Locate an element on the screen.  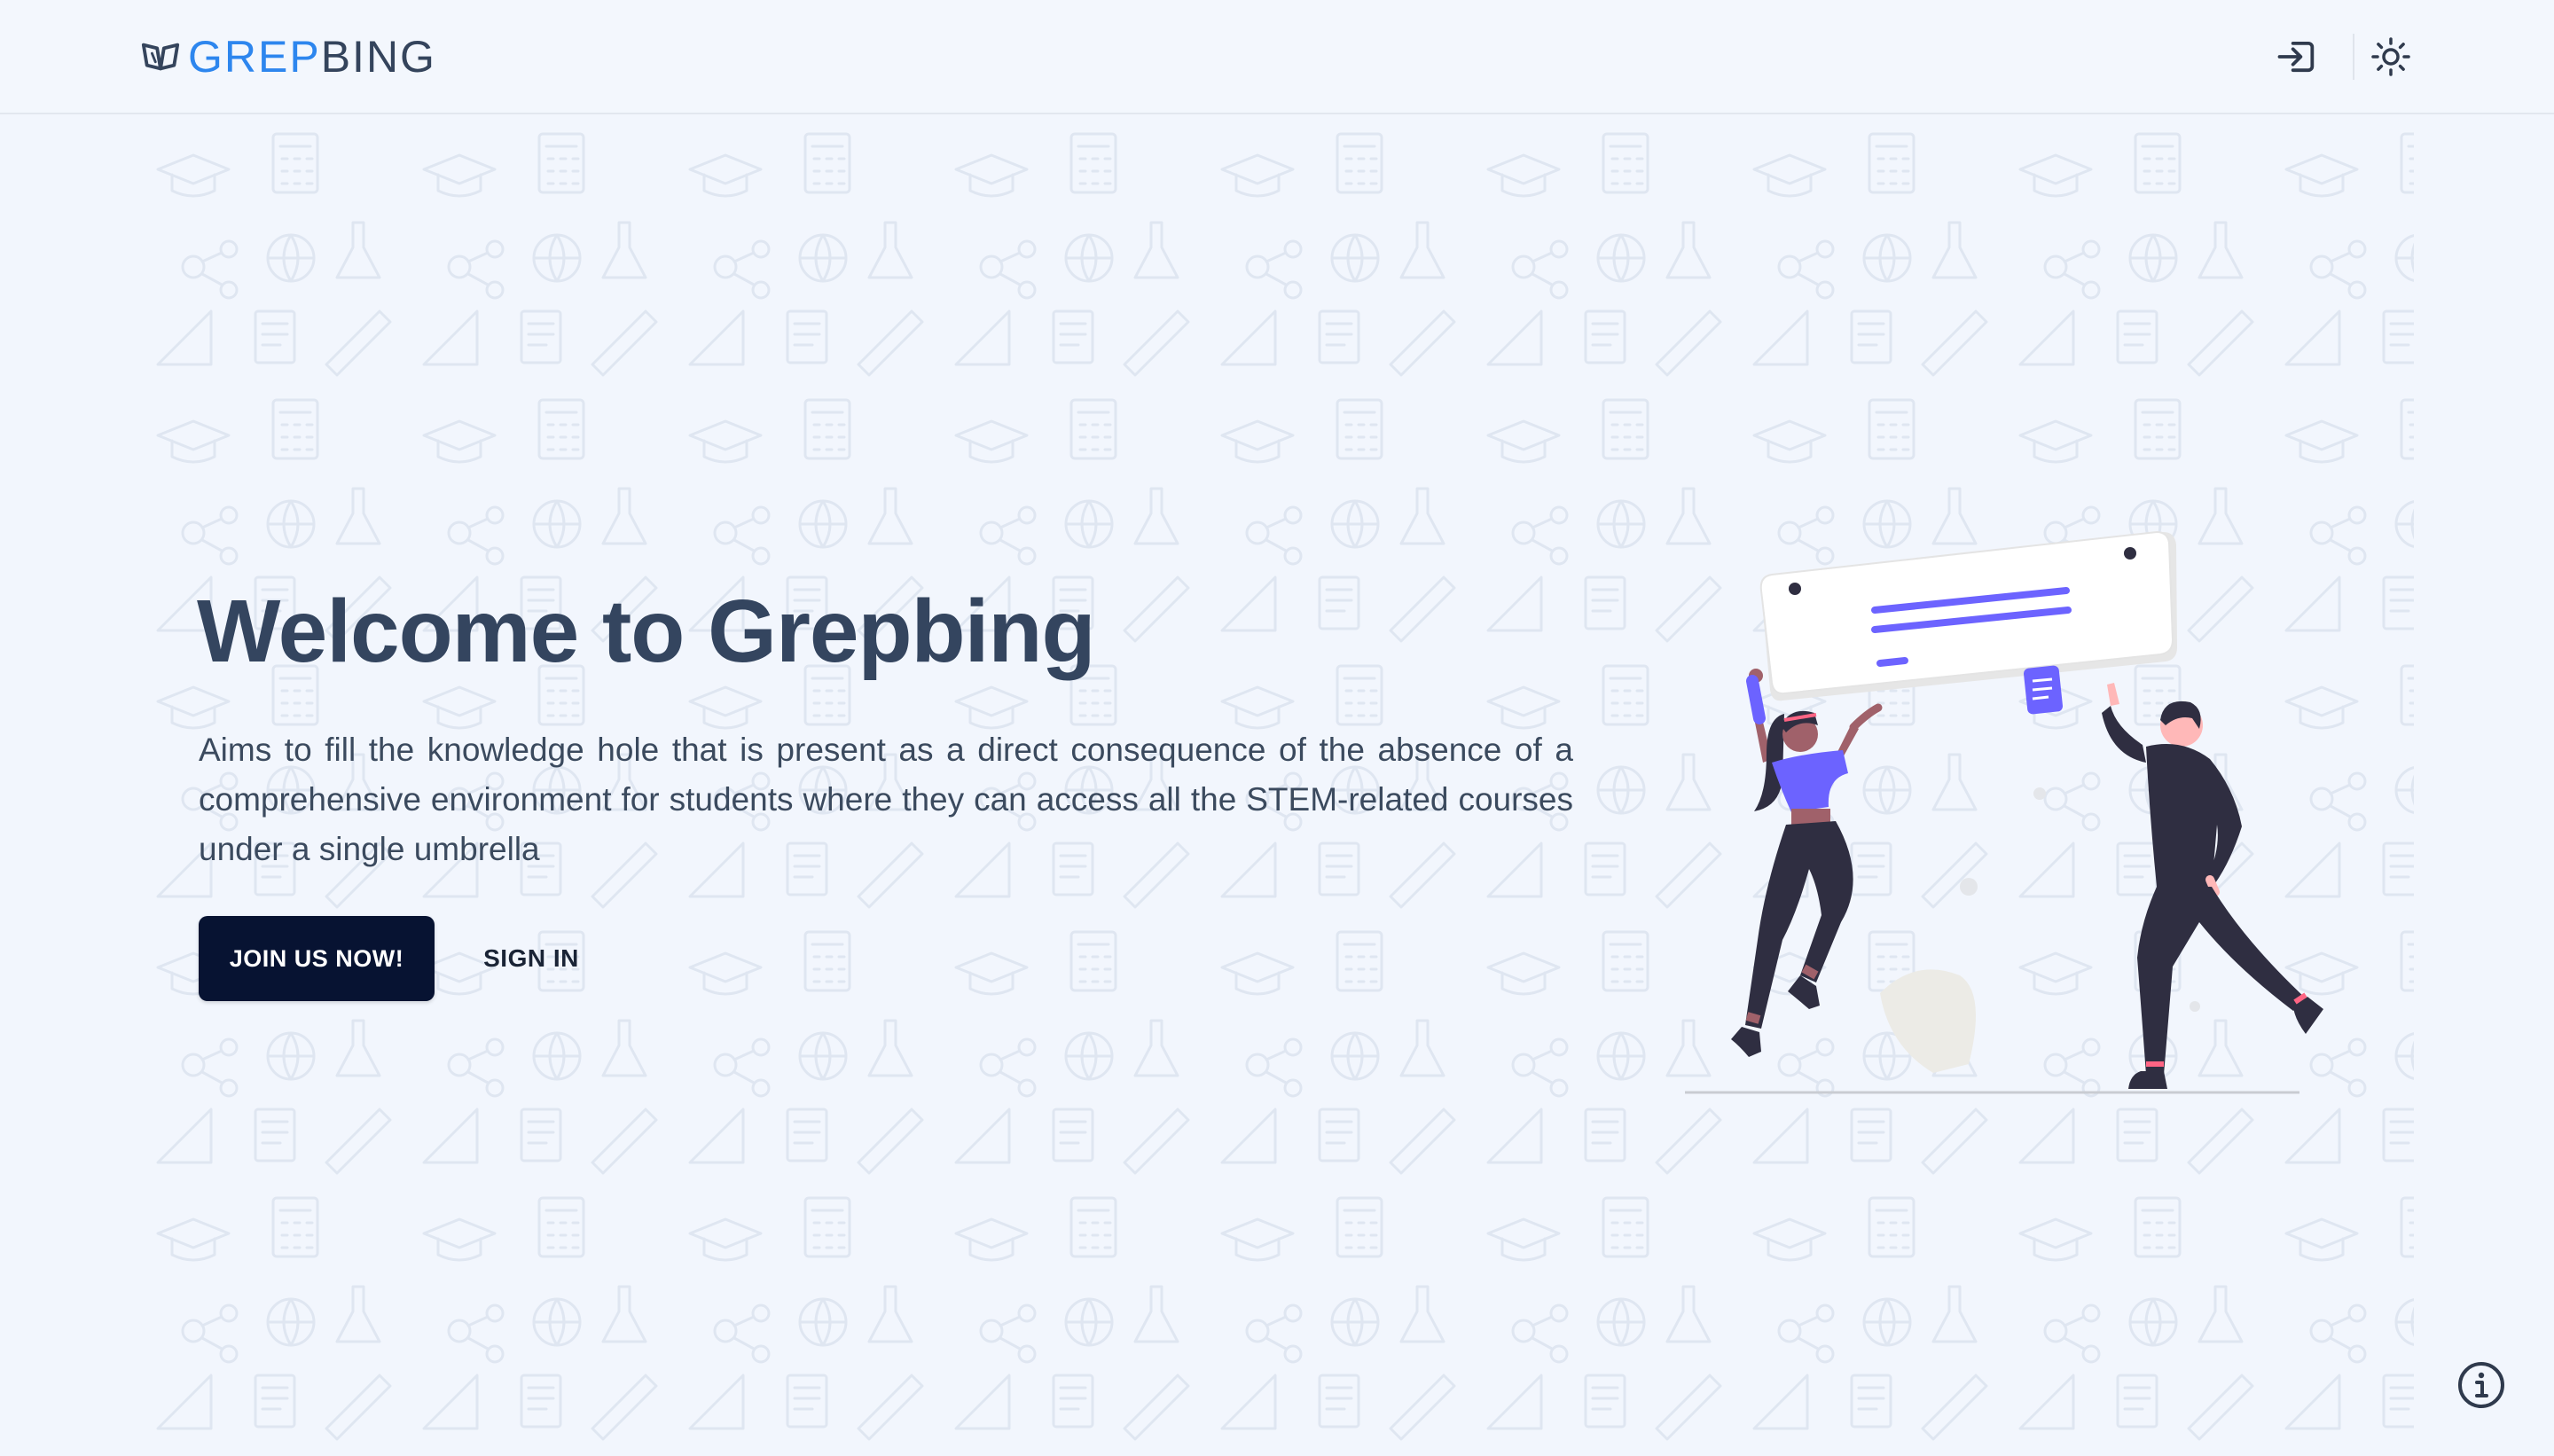
info-icon is located at coordinates (2481, 1385).